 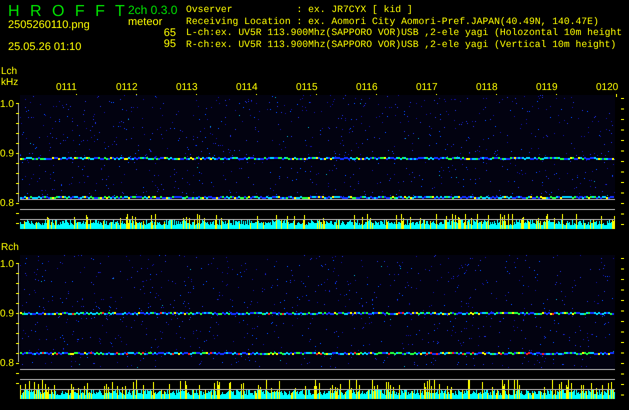 What do you see at coordinates (170, 44) in the screenshot?
I see `meteor-count: 95` at bounding box center [170, 44].